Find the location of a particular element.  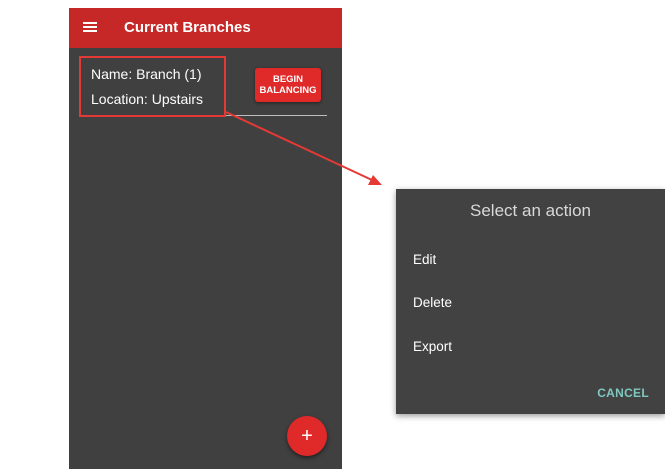

begin-balancing-label-line2: BALANCING is located at coordinates (288, 90).